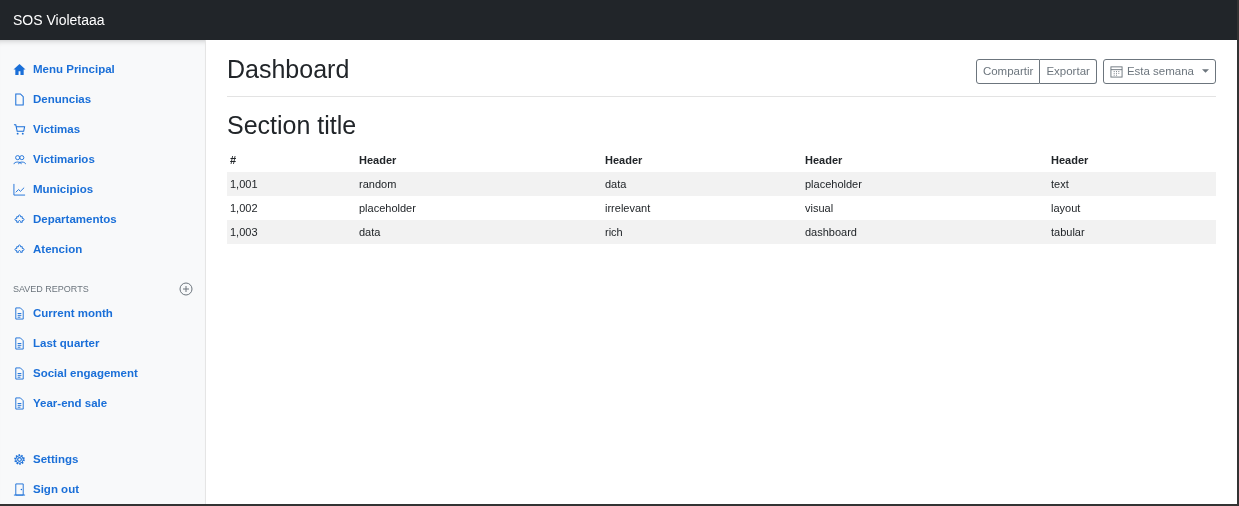  I want to click on table-cell: rich, so click(702, 232).